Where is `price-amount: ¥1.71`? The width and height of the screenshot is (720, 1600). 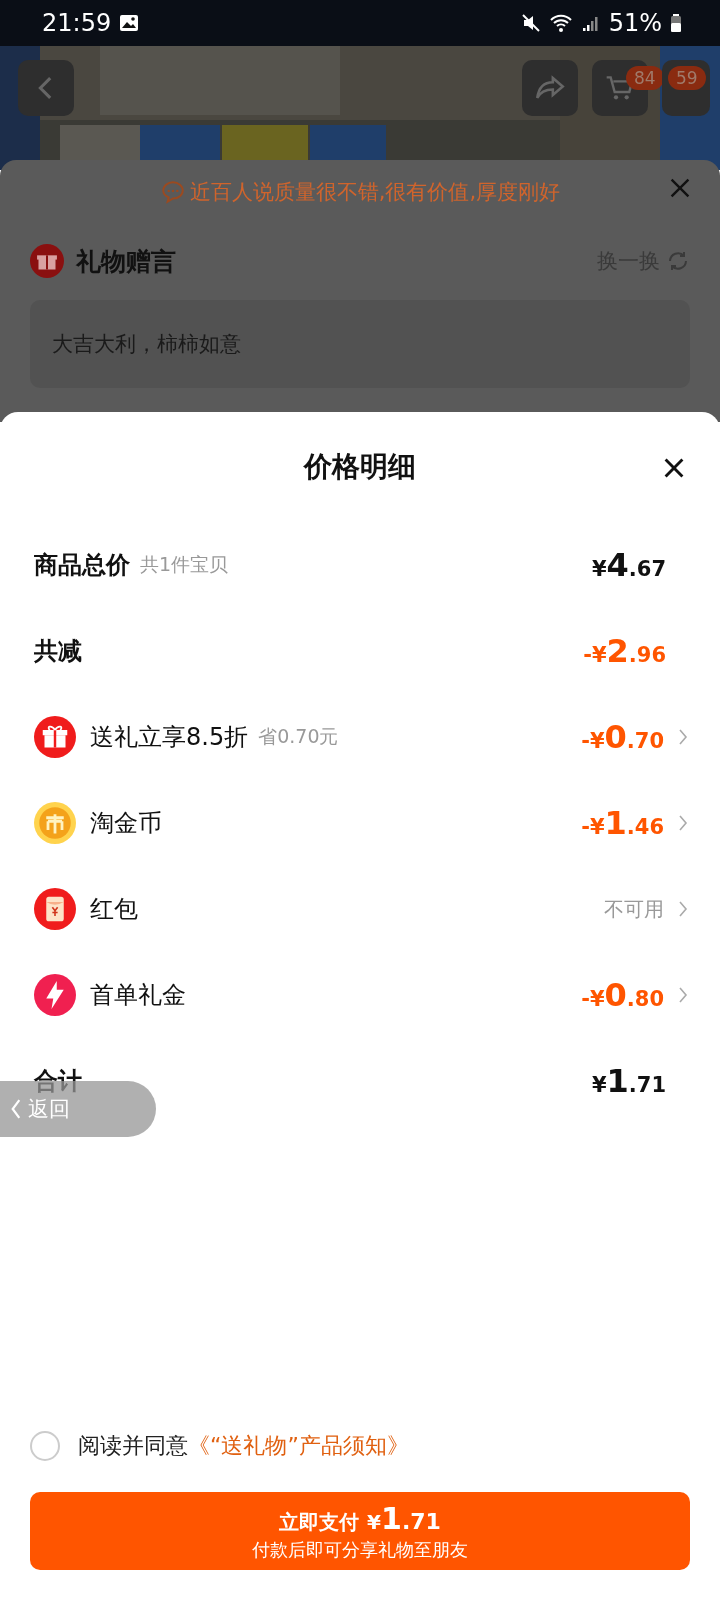
price-amount: ¥1.71 is located at coordinates (628, 1081).